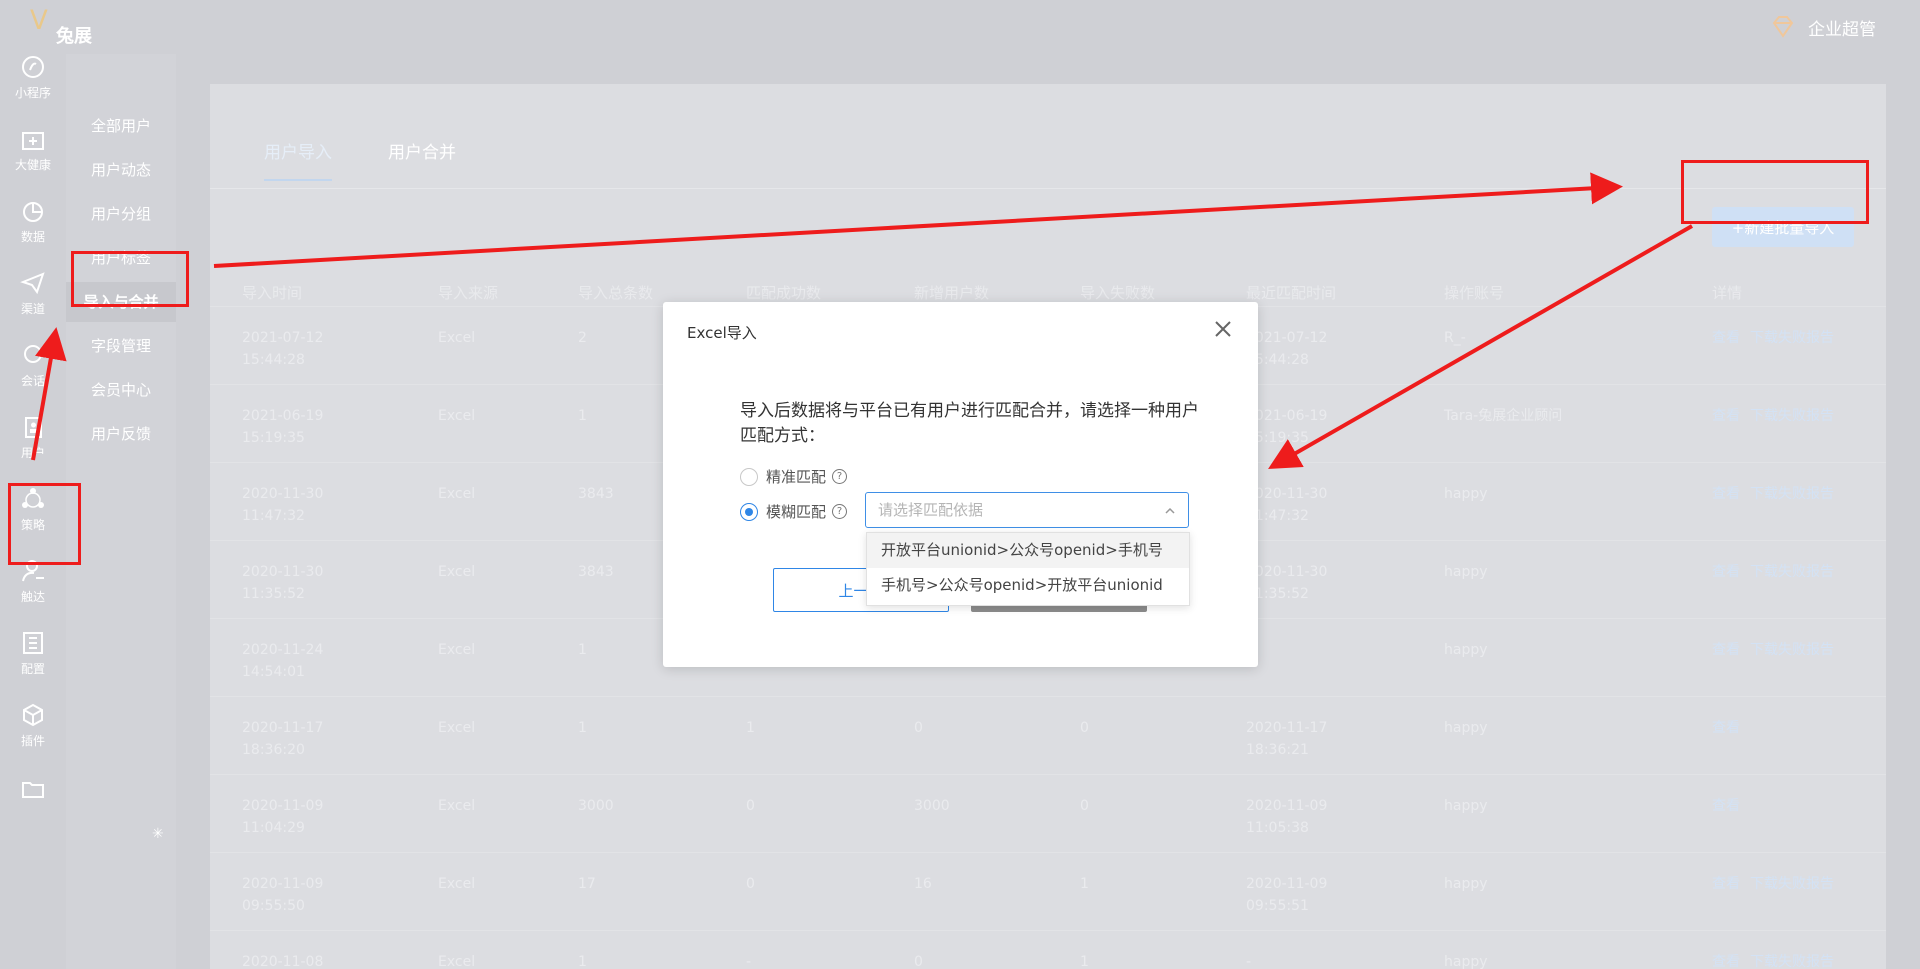 This screenshot has width=1920, height=969. What do you see at coordinates (33, 212) in the screenshot?
I see `pie-chart-icon` at bounding box center [33, 212].